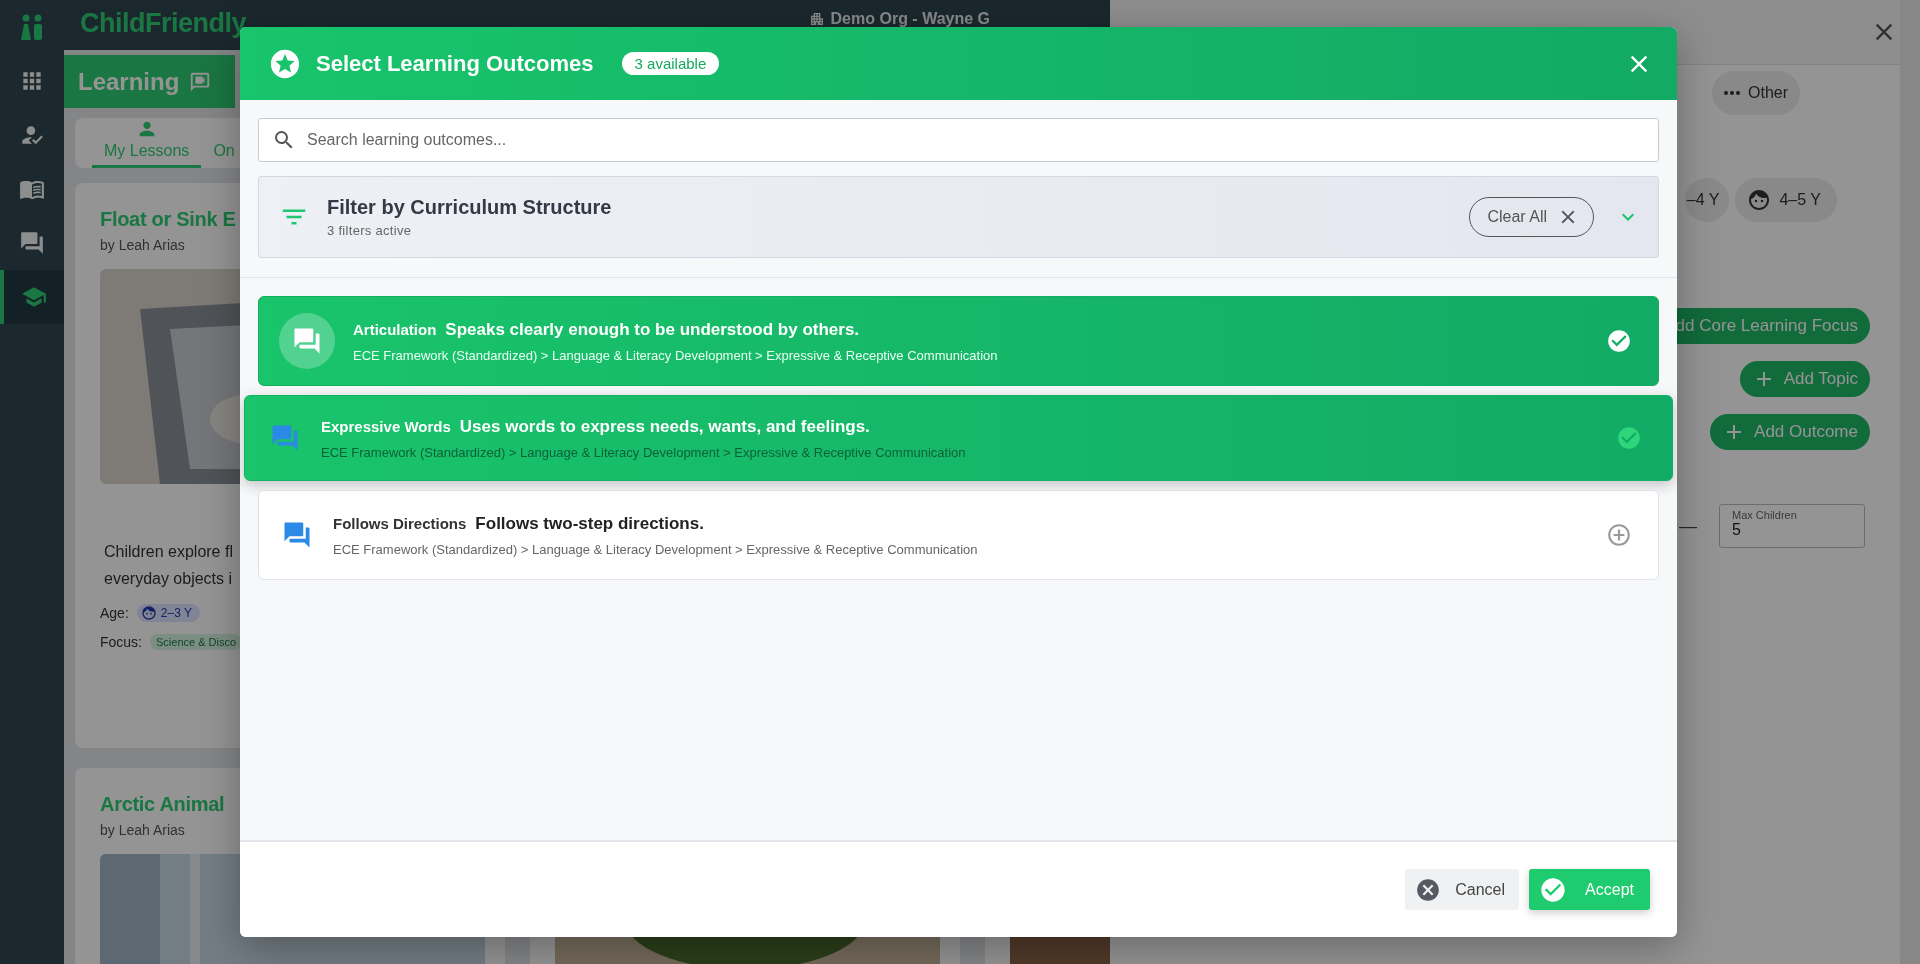 This screenshot has height=964, width=1920. I want to click on lesson-title: Arctic Animal, so click(162, 804).